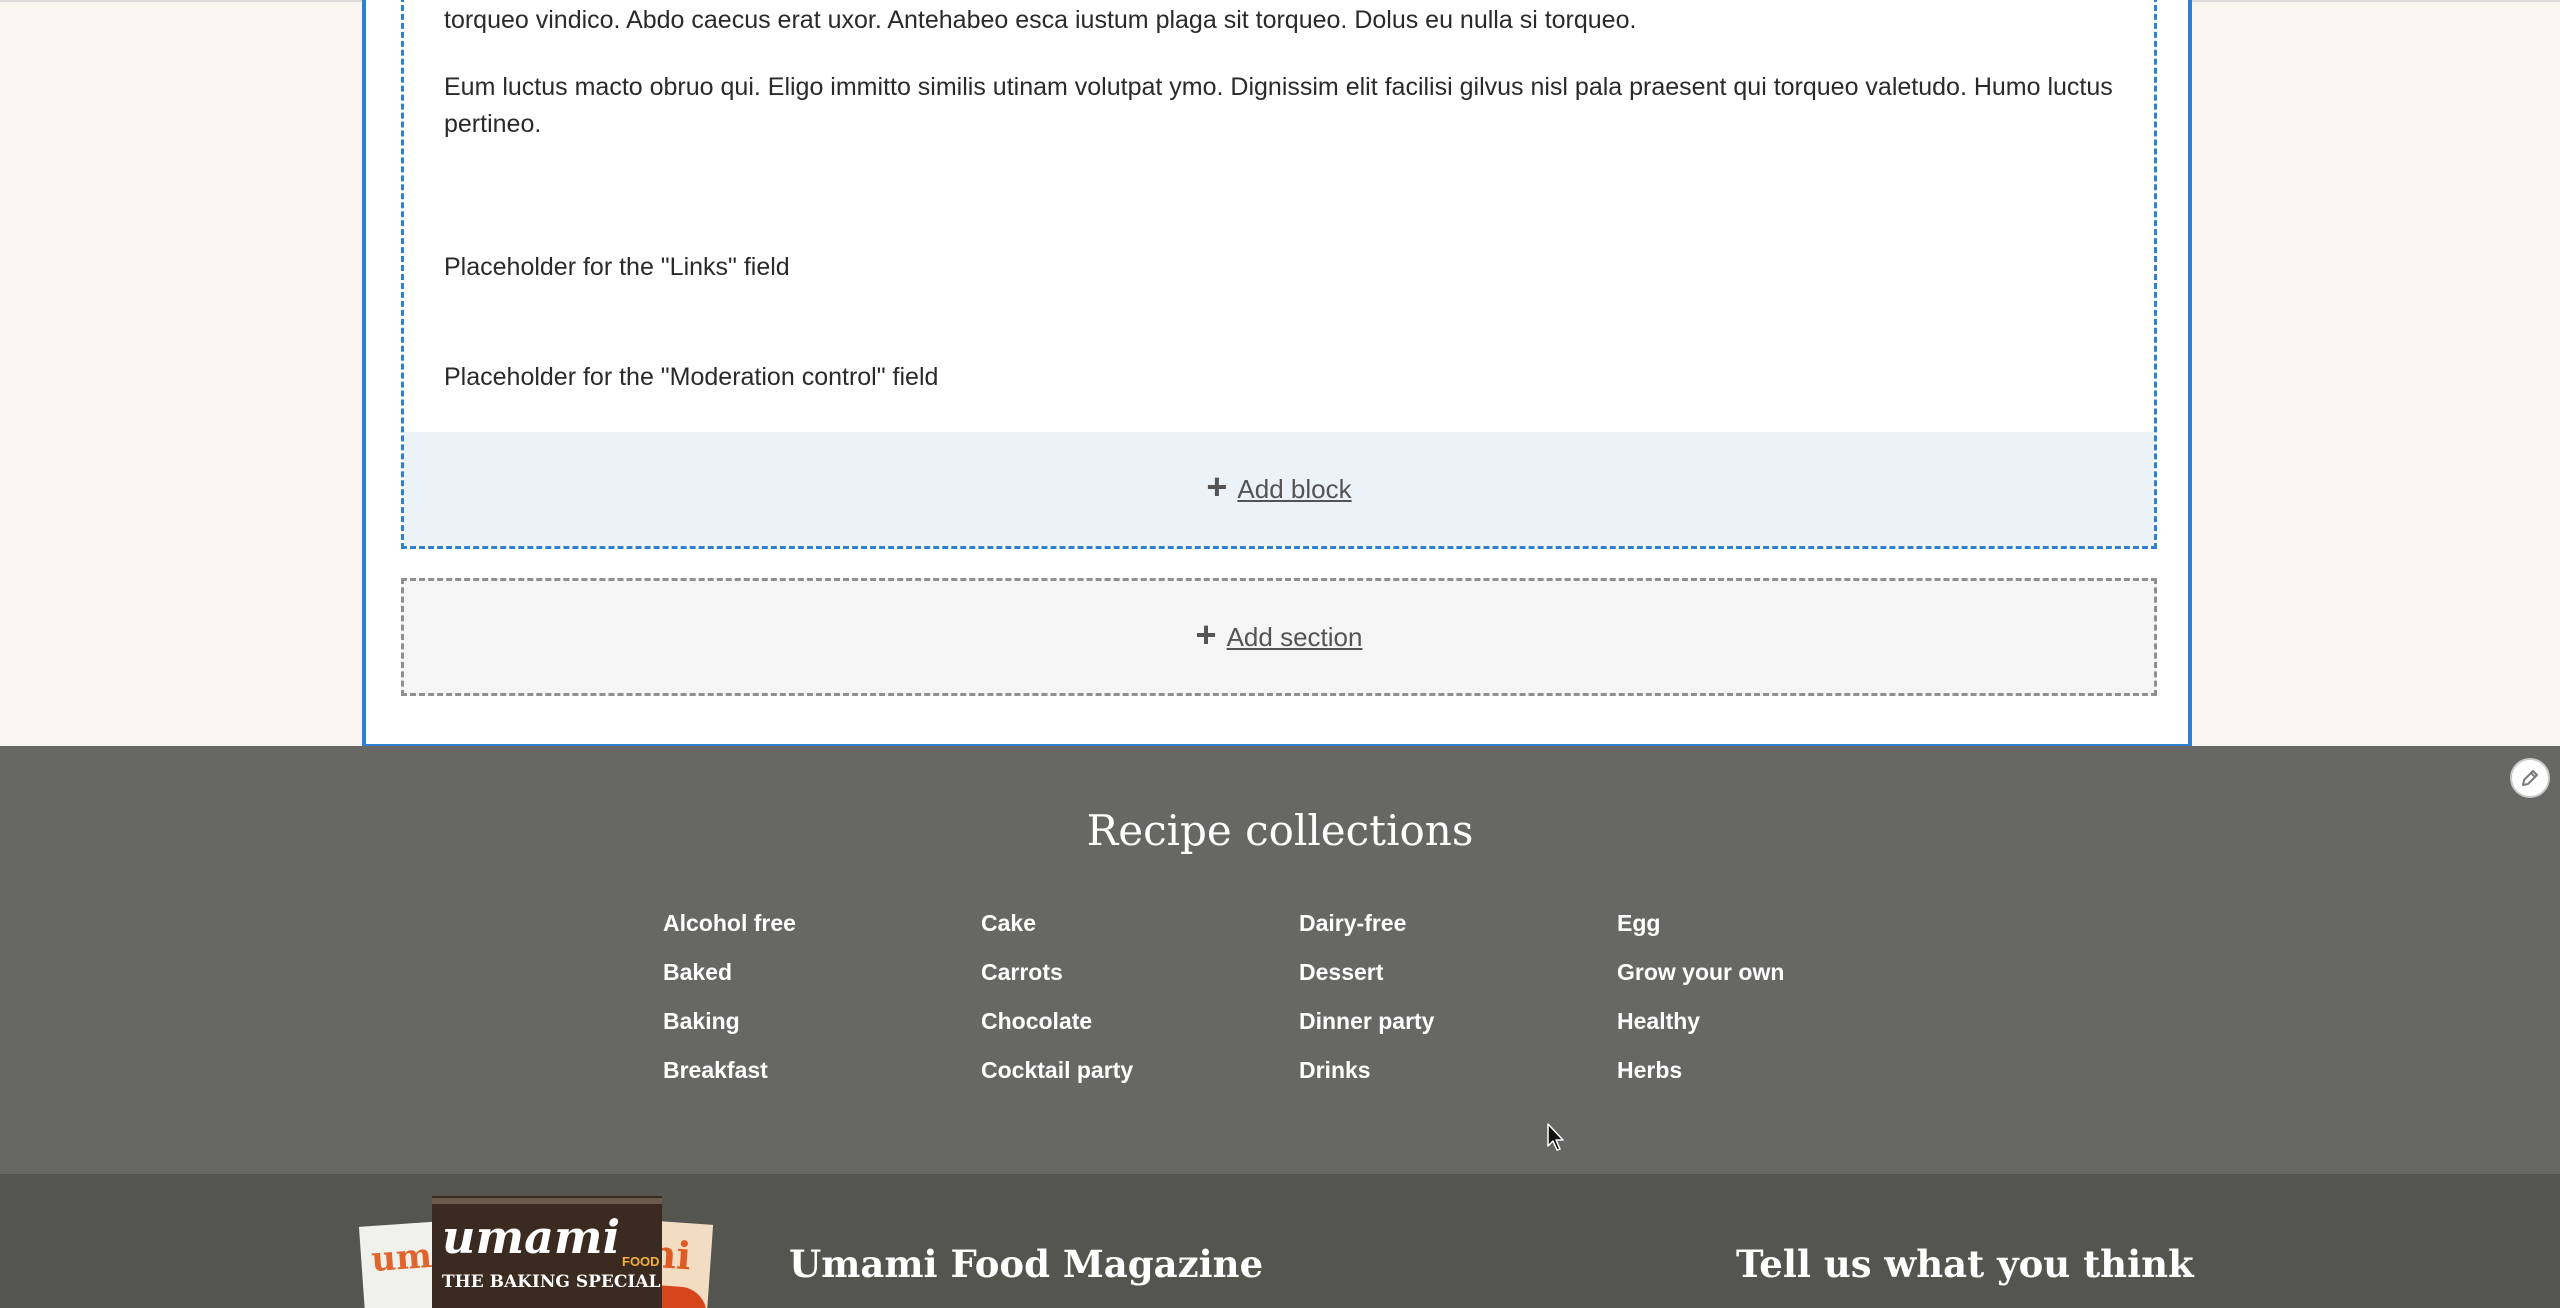  What do you see at coordinates (1335, 1070) in the screenshot?
I see `collection-link: Drinks` at bounding box center [1335, 1070].